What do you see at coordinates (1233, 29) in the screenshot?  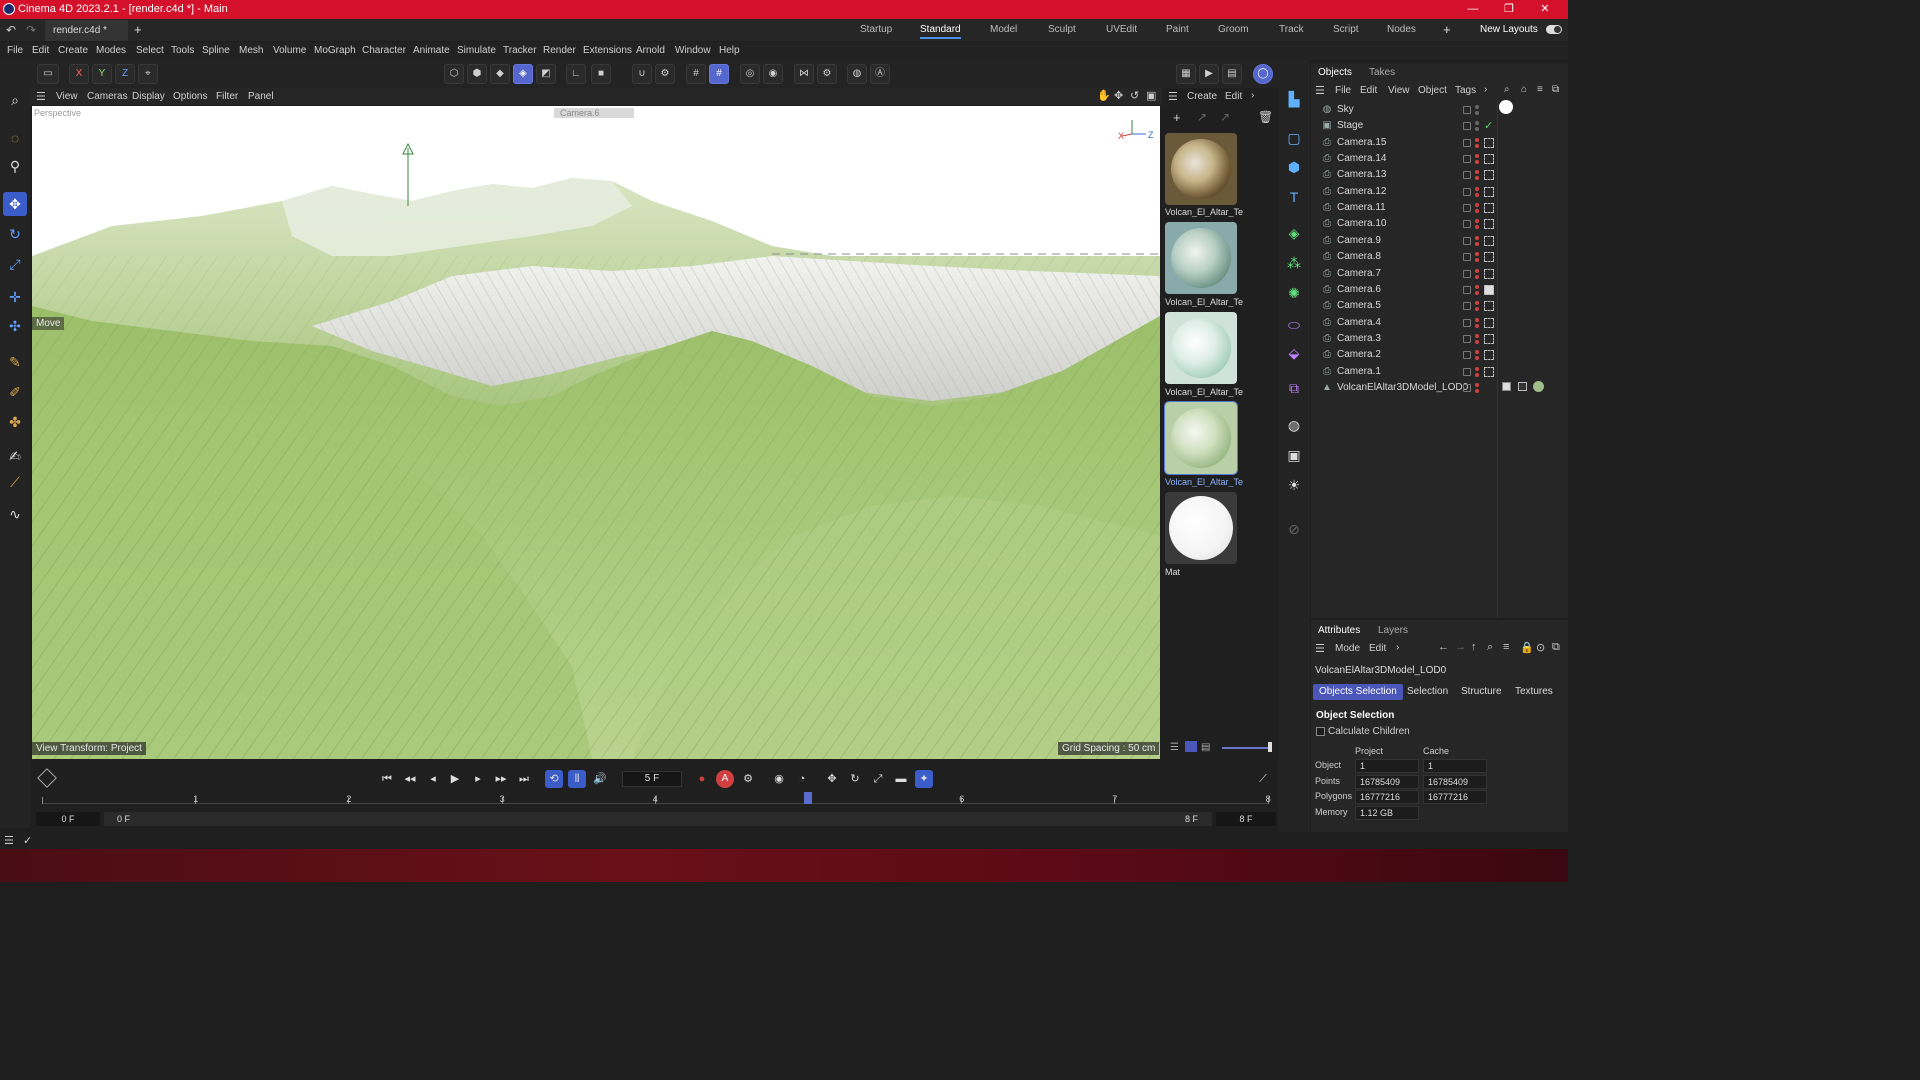 I see `layout-tab-groom: Groom` at bounding box center [1233, 29].